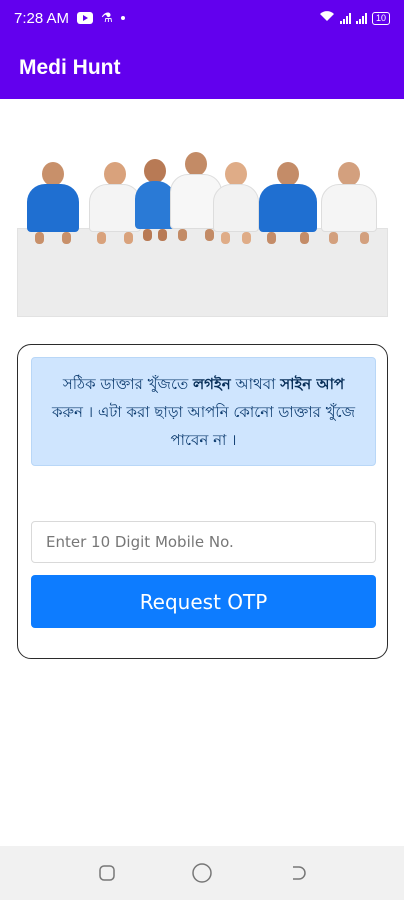 Image resolution: width=404 pixels, height=900 pixels. I want to click on app-bar: Medi Hunt, so click(202, 67).